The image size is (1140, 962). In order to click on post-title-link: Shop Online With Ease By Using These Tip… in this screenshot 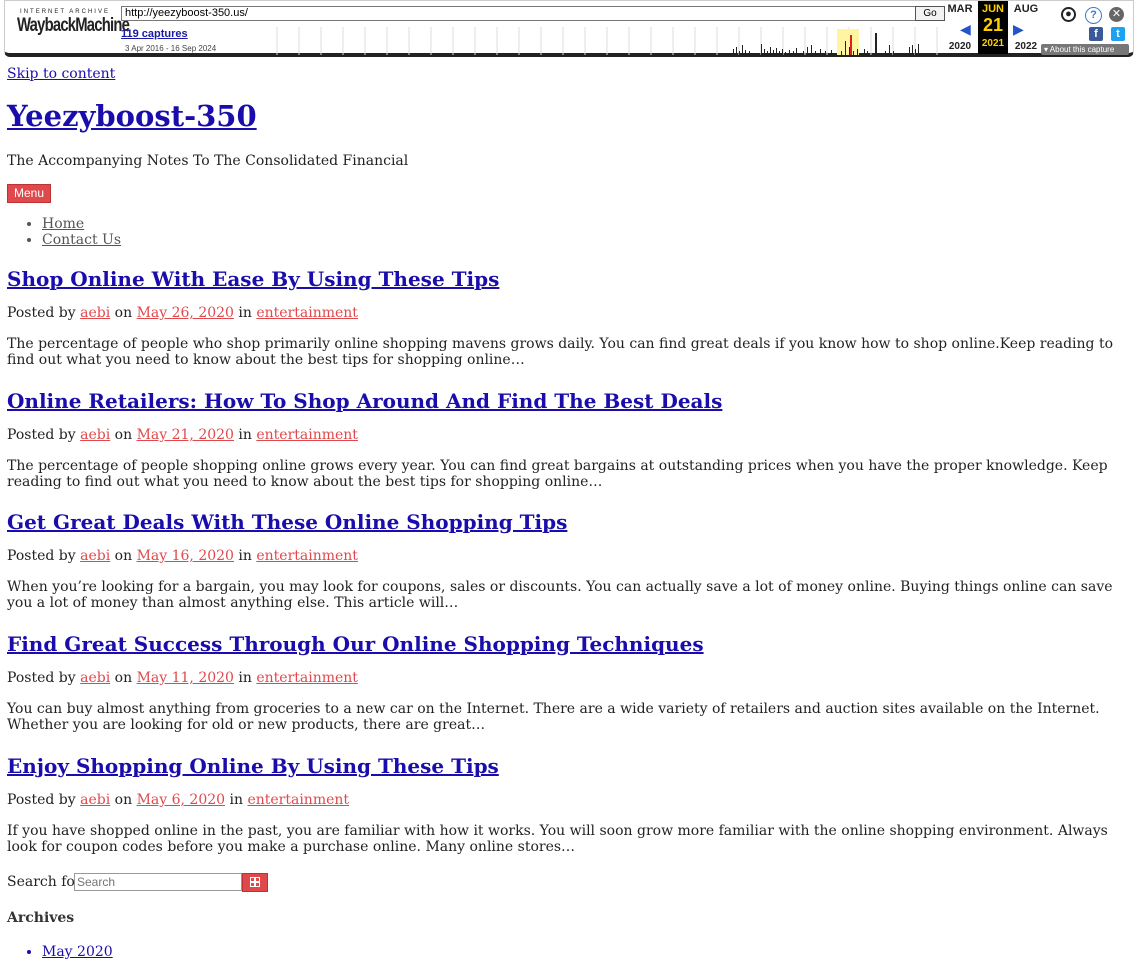, I will do `click(570, 279)`.